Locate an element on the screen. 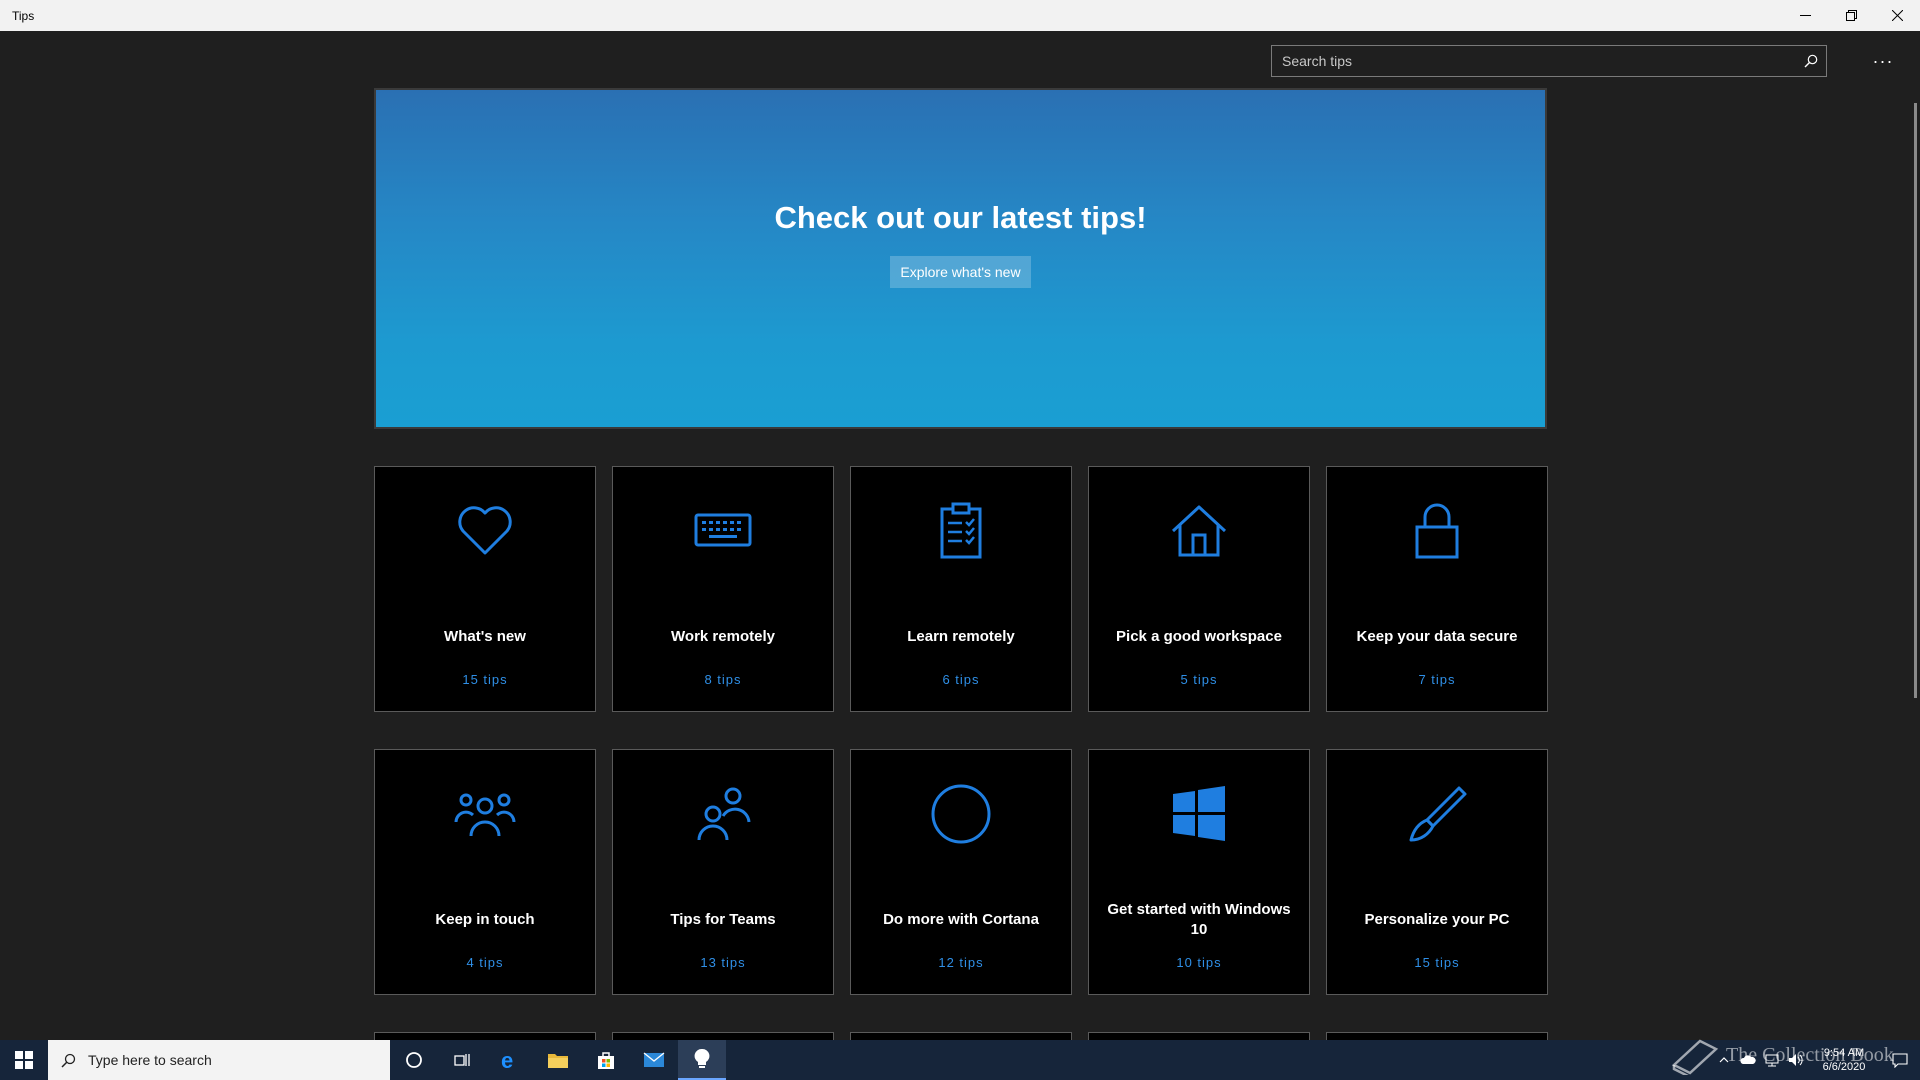 The image size is (1920, 1080). restore-icon is located at coordinates (1851, 15).